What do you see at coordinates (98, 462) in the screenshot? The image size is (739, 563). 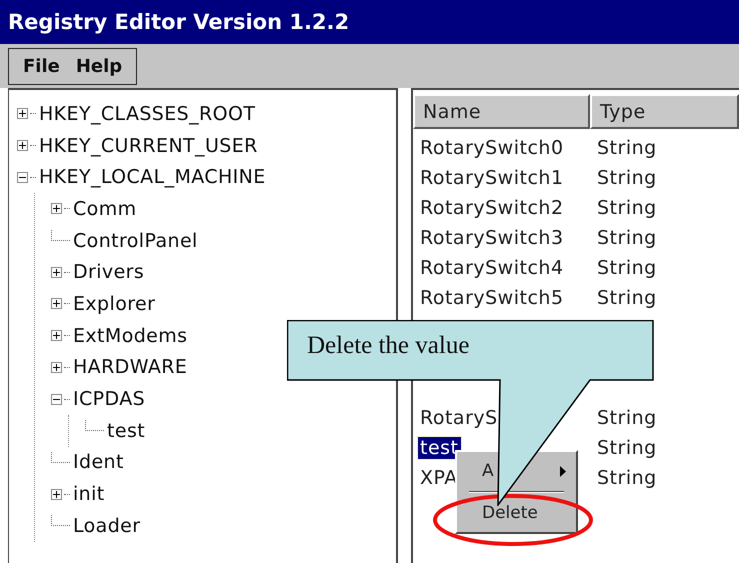 I see `tree-item: Ident` at bounding box center [98, 462].